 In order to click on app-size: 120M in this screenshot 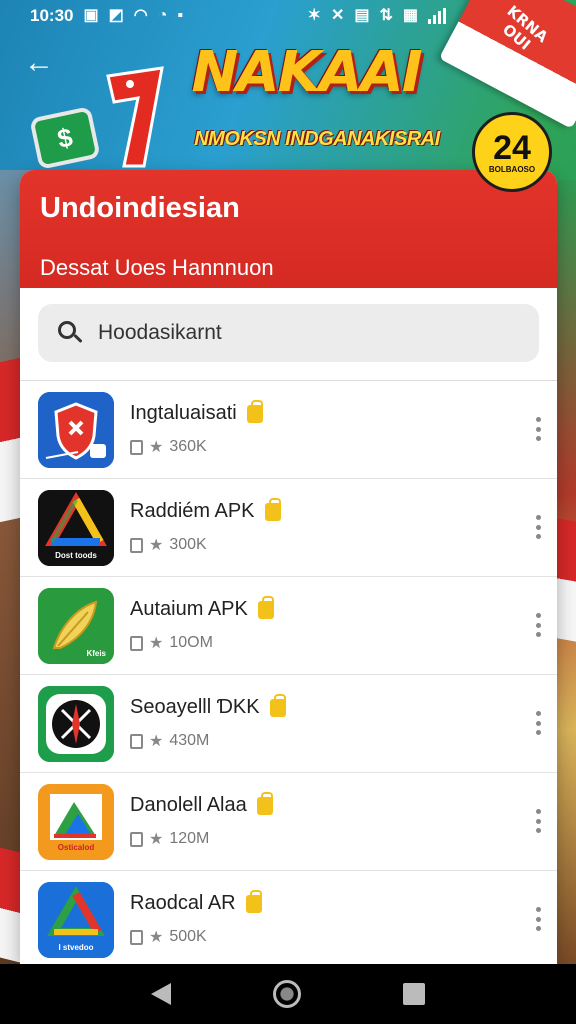, I will do `click(189, 838)`.